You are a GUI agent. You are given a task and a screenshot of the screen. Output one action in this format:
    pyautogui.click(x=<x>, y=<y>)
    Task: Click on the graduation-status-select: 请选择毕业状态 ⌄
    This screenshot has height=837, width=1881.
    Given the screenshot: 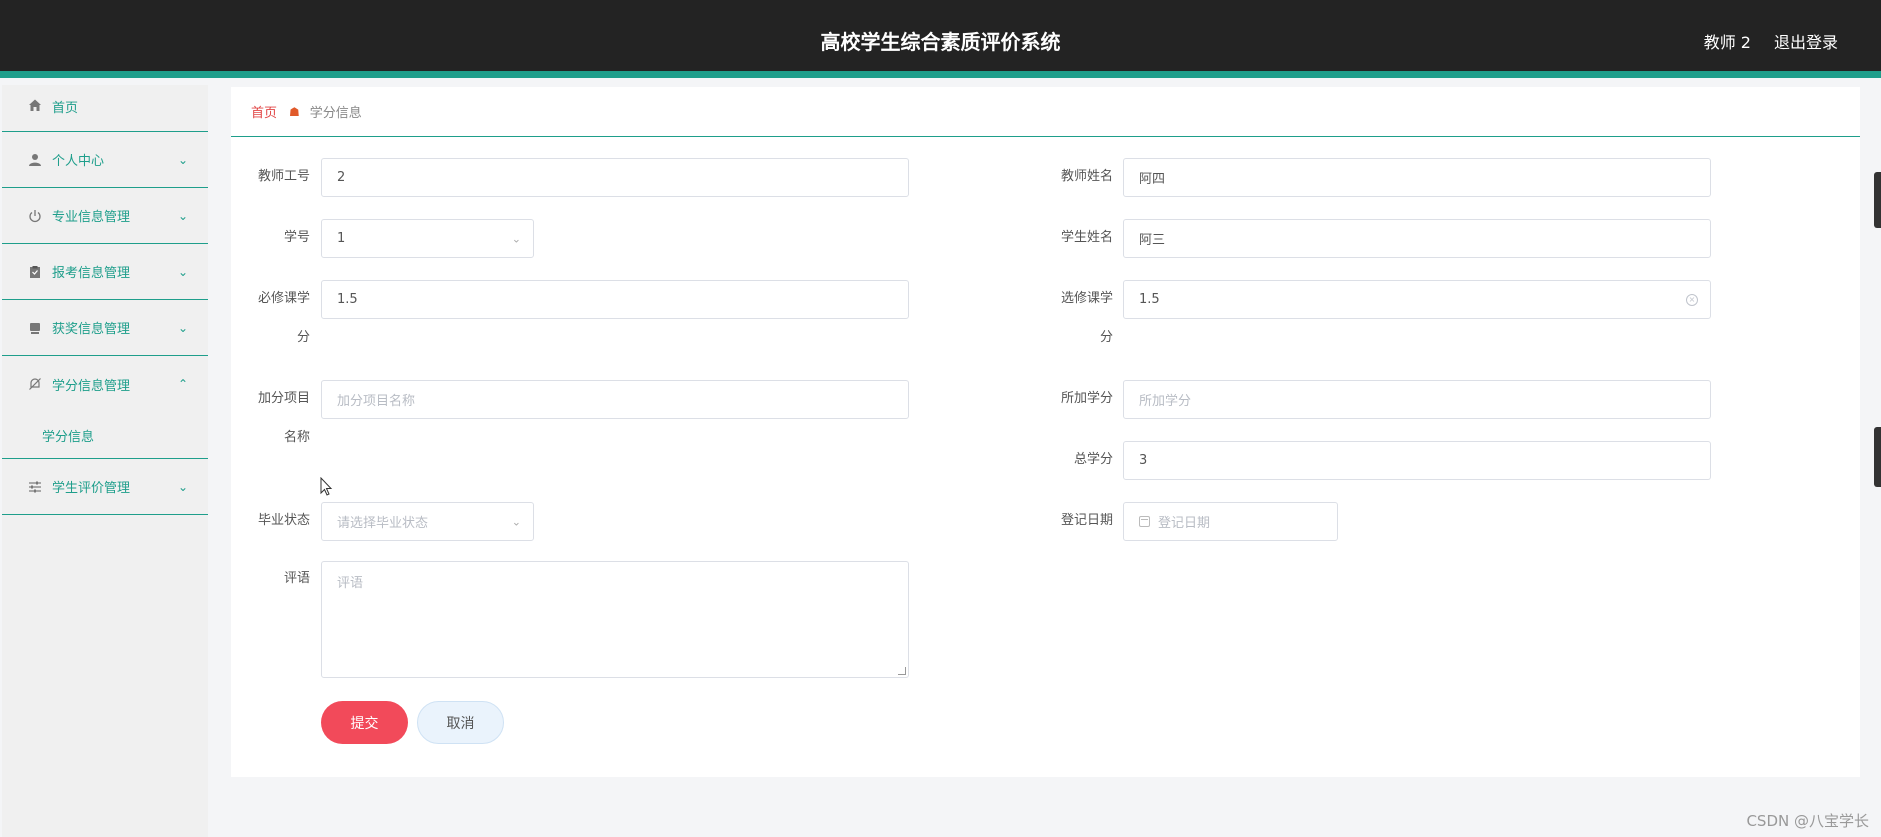 What is the action you would take?
    pyautogui.click(x=427, y=521)
    